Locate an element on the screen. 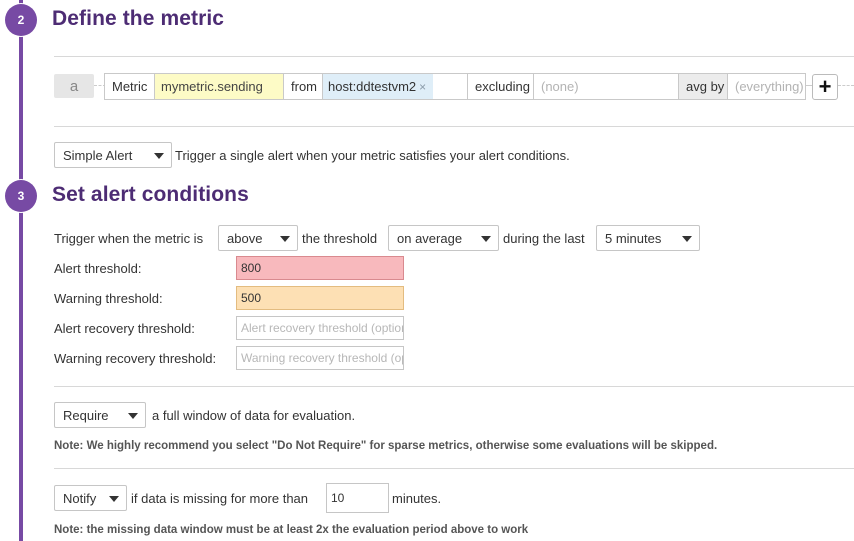 This screenshot has height=541, width=854. metric-input: mymetric.sending is located at coordinates (219, 86).